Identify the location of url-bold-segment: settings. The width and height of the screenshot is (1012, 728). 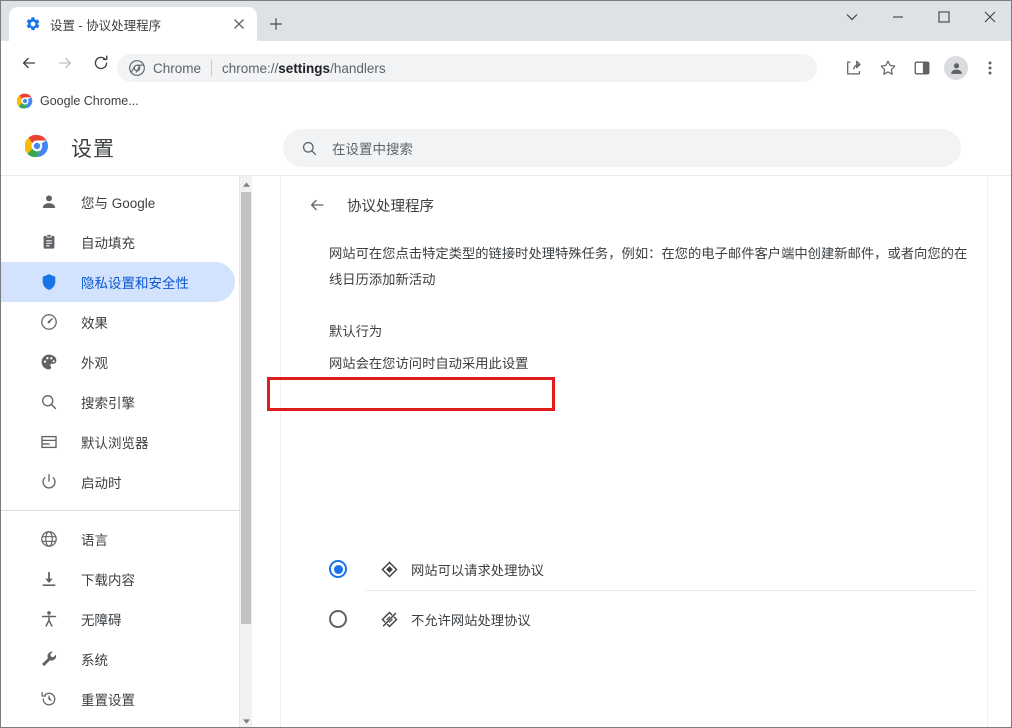
(304, 68).